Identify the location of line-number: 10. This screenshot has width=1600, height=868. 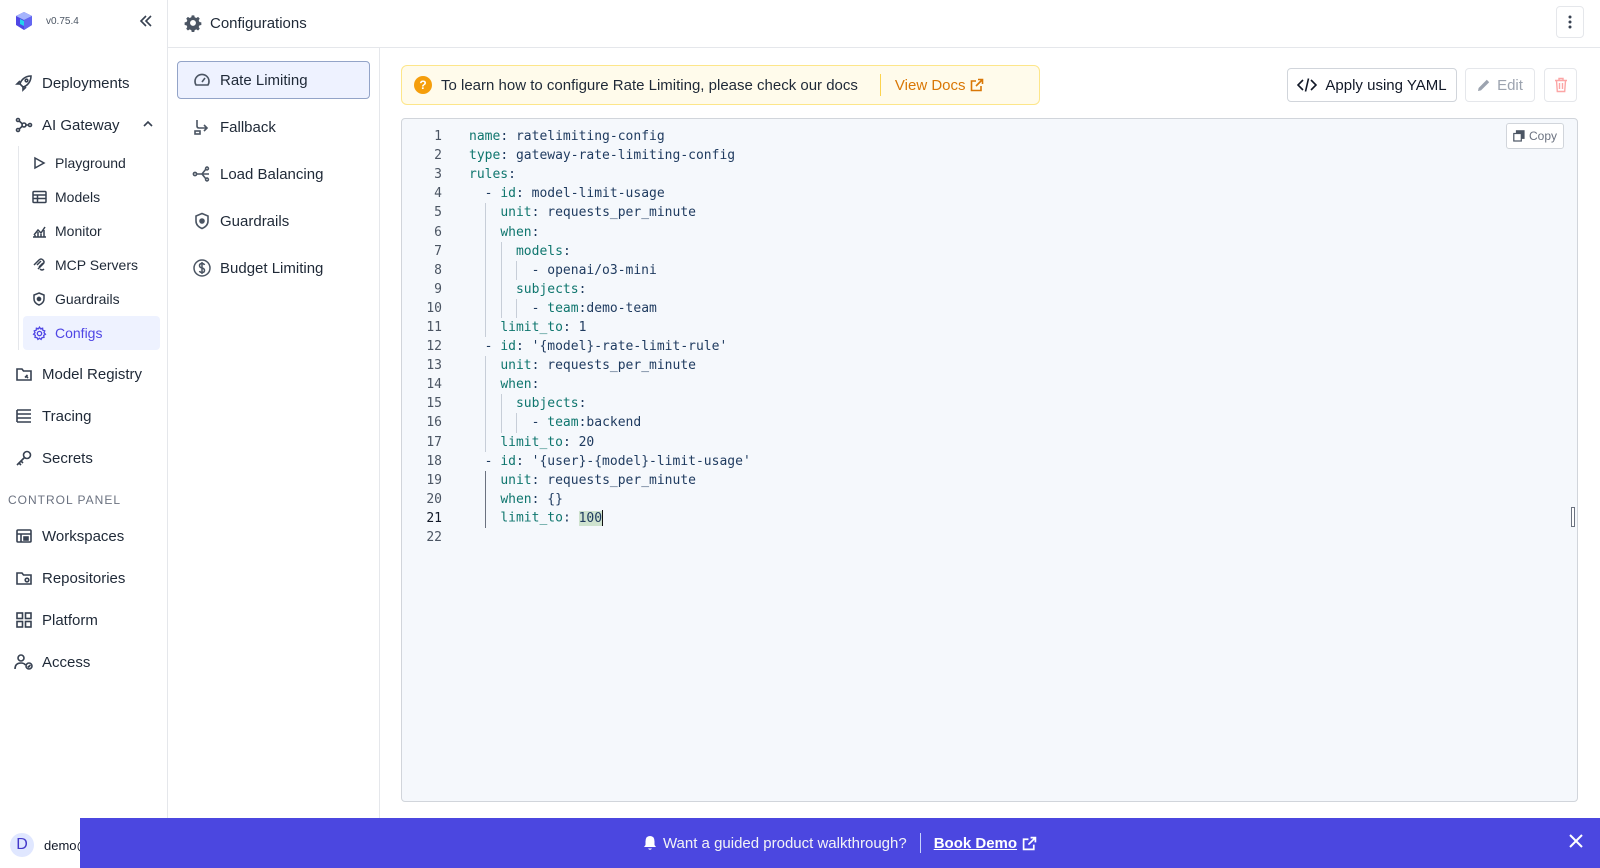
(434, 308).